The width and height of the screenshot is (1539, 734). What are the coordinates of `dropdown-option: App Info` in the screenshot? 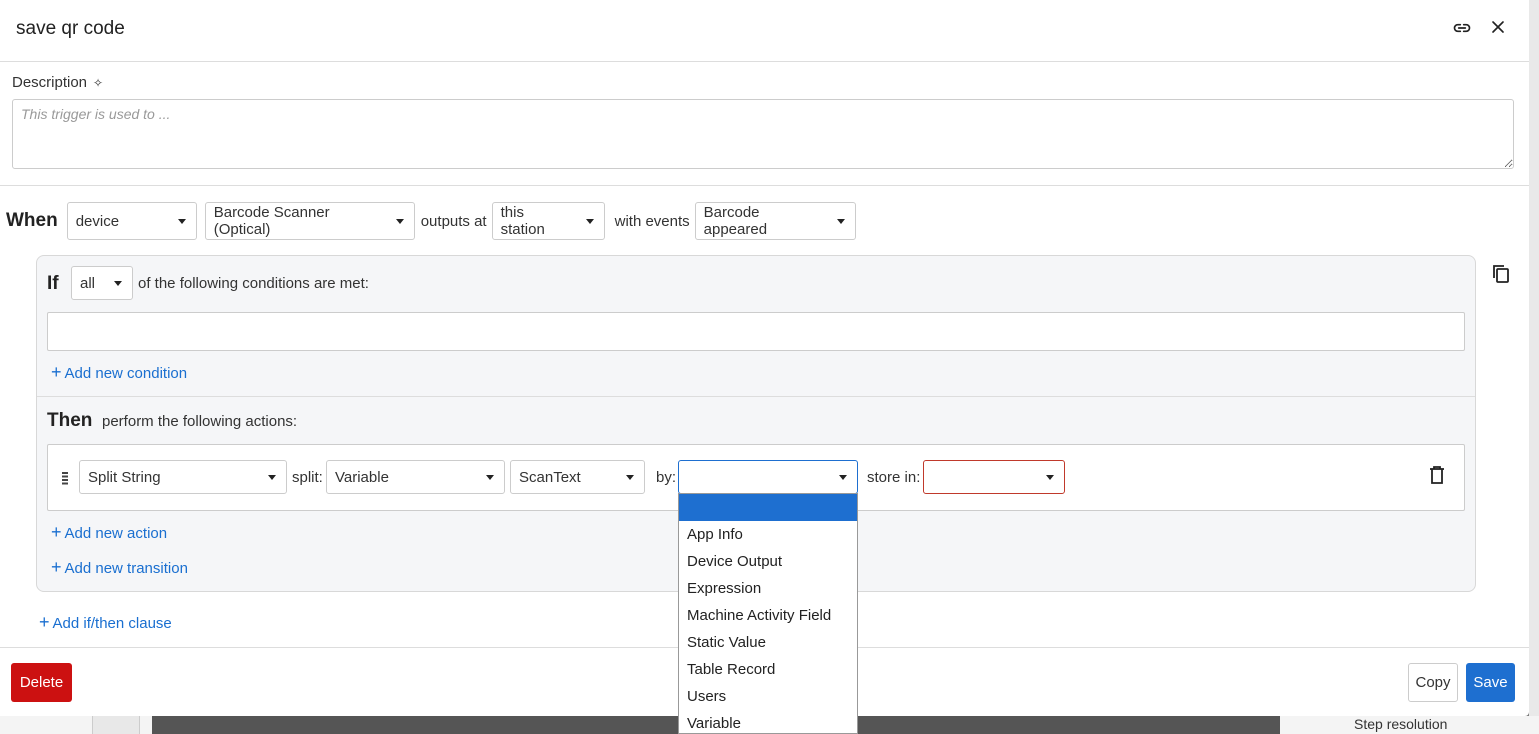 It's located at (768, 534).